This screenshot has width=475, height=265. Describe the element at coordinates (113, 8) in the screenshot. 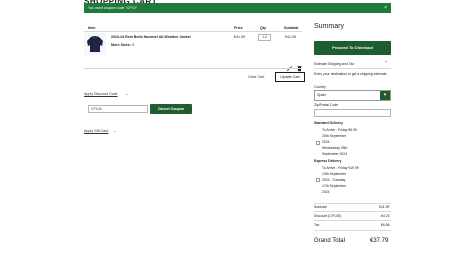

I see `success-message-text: You used coupon code "CP10".` at that location.